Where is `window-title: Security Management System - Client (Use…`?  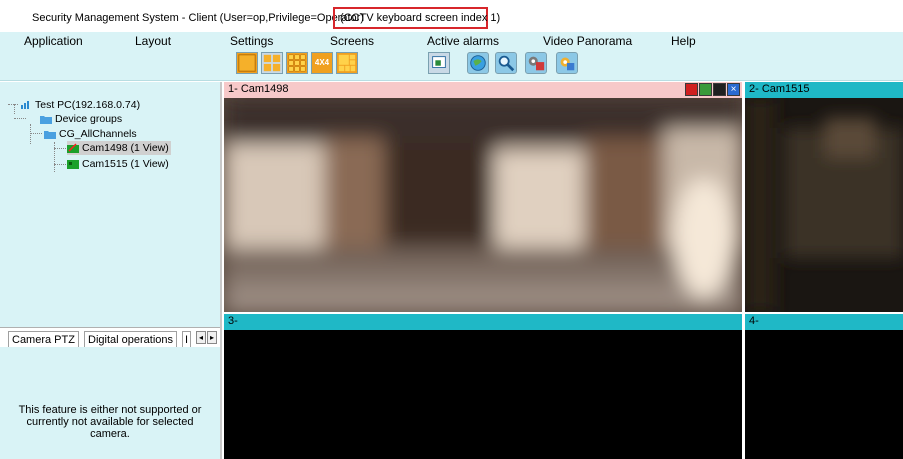 window-title: Security Management System - Client (Use… is located at coordinates (198, 18).